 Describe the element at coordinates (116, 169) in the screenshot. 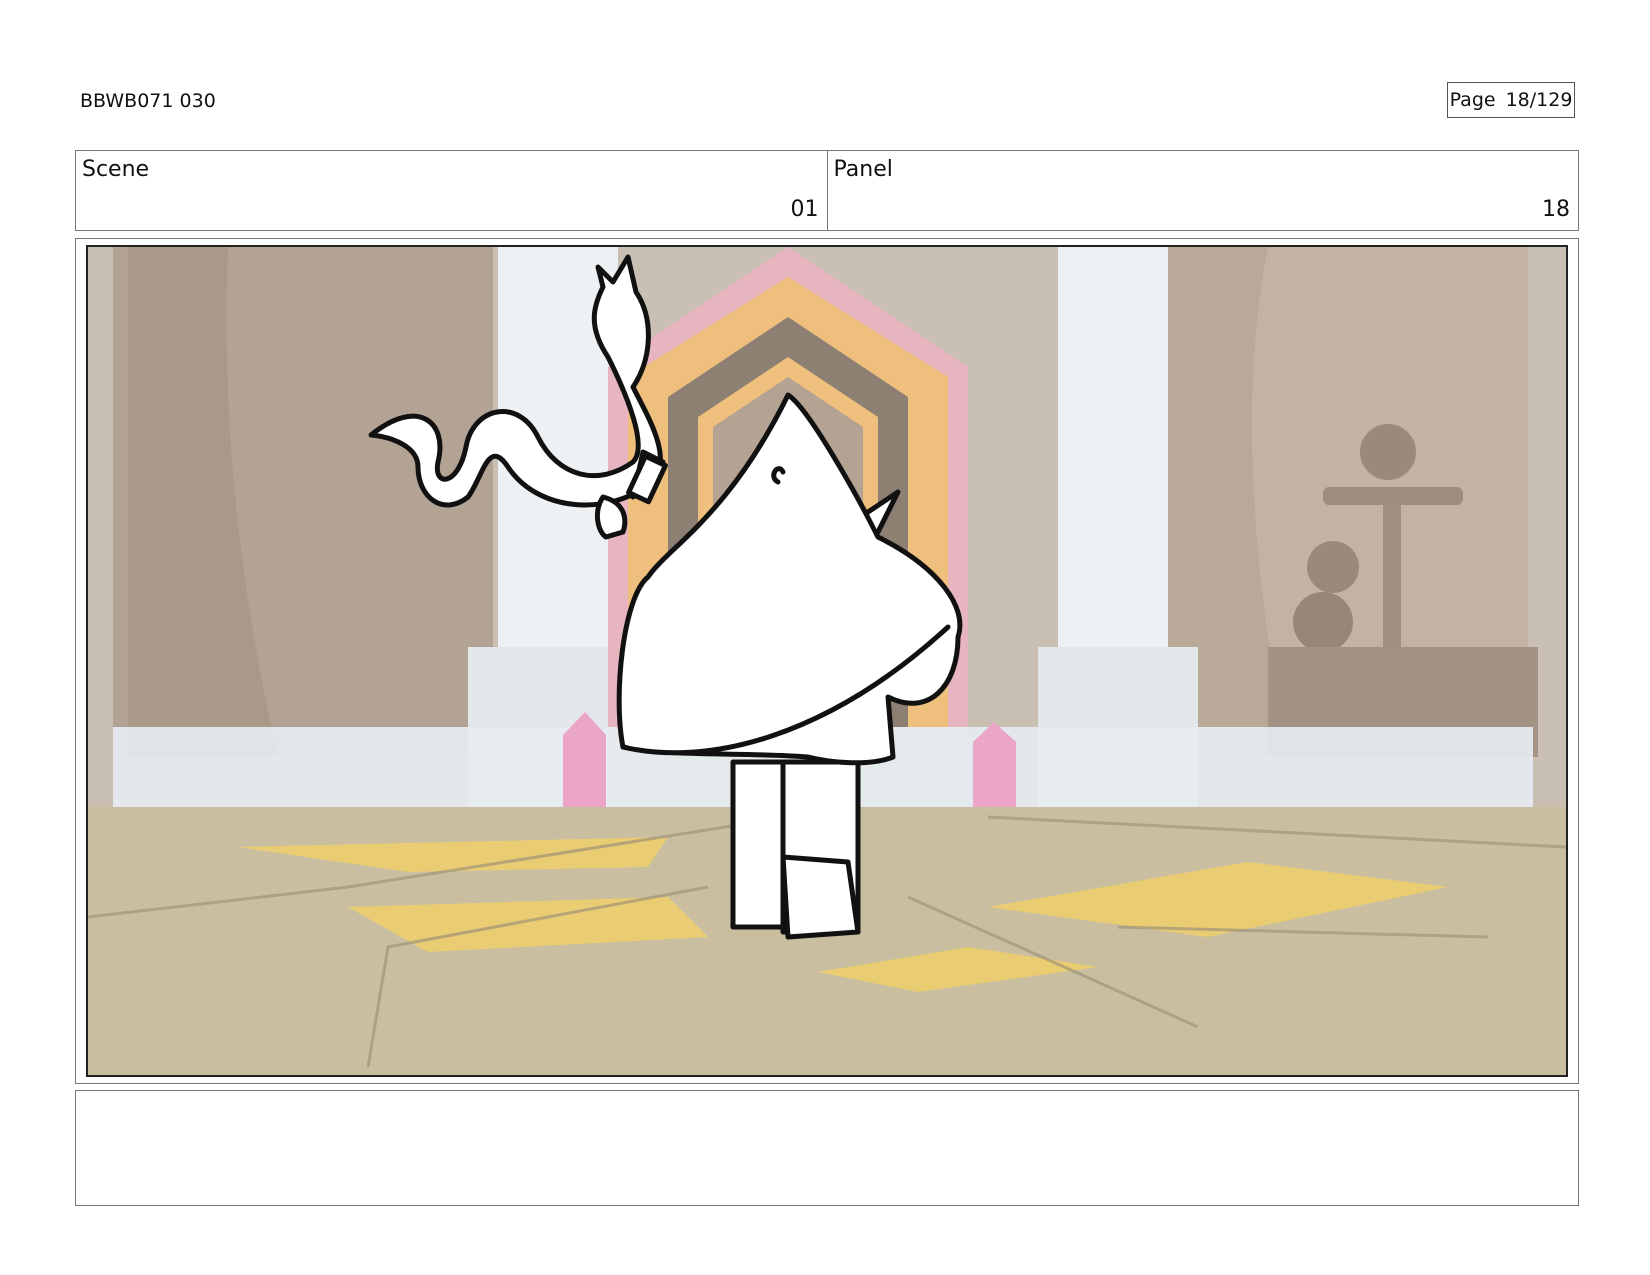

I see `scene-label: Scene` at that location.